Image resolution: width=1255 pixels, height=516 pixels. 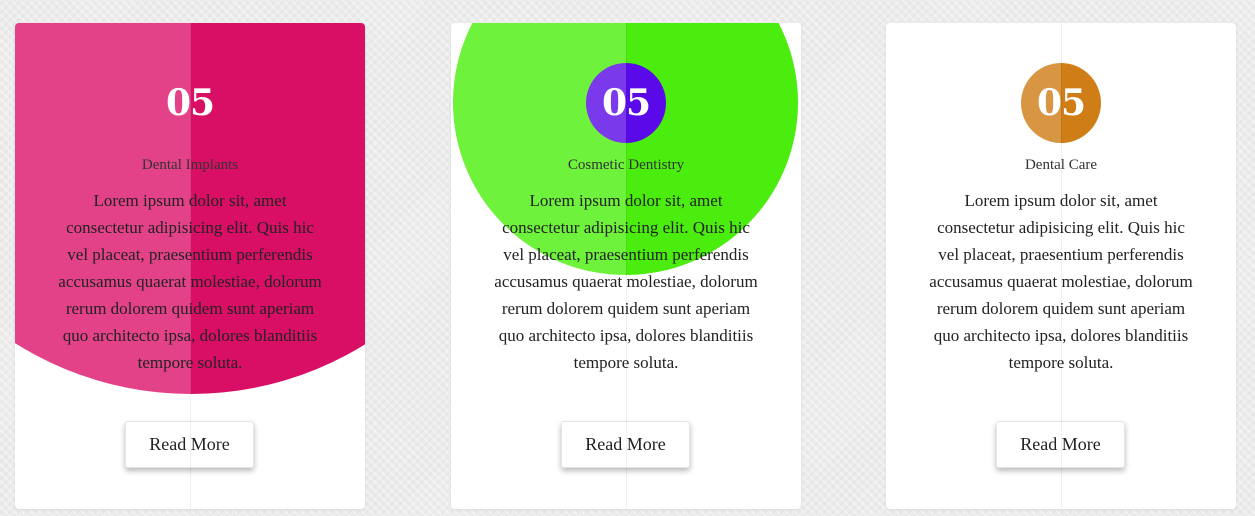 I want to click on card-title: Cosmetic Dentistry, so click(x=626, y=165).